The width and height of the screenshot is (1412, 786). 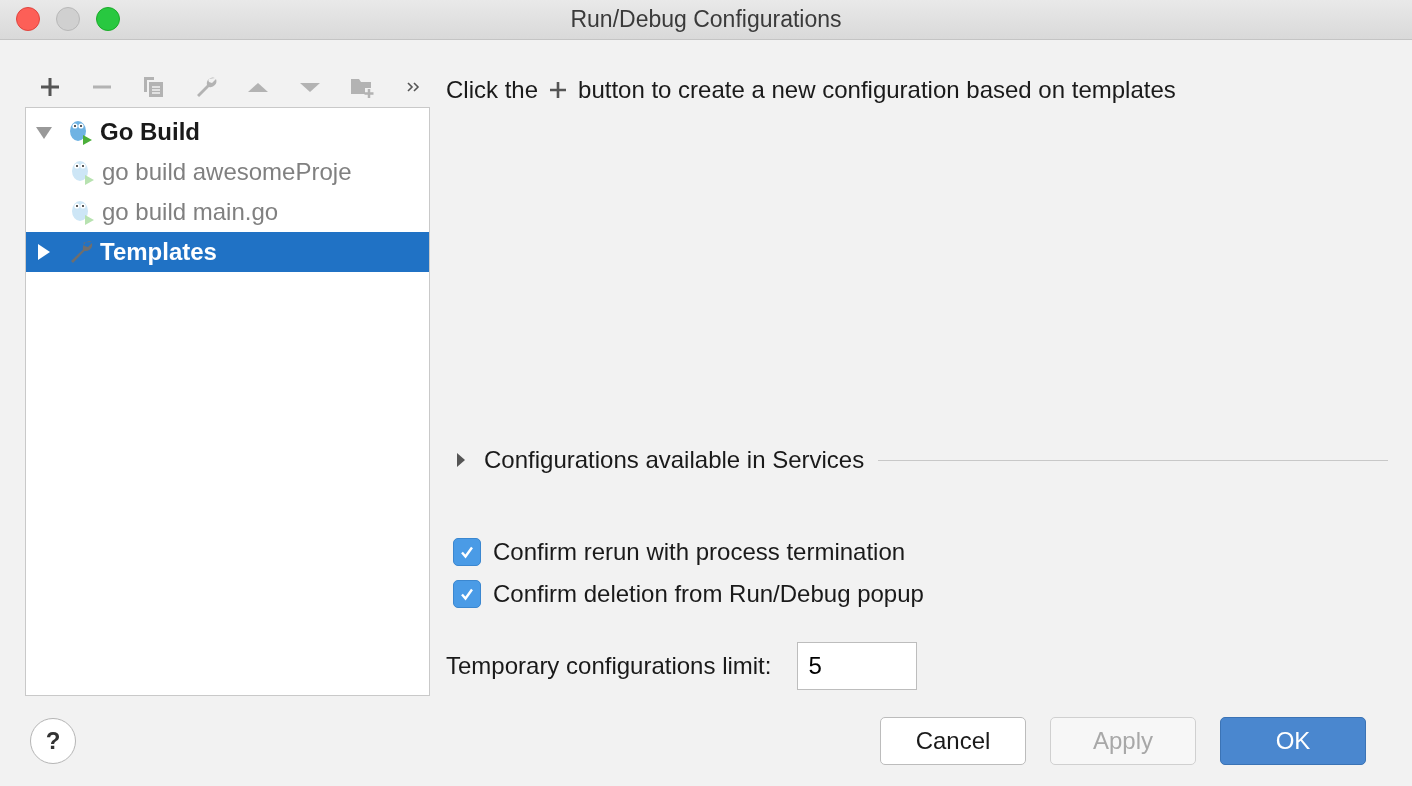 What do you see at coordinates (28, 19) in the screenshot?
I see `close-button` at bounding box center [28, 19].